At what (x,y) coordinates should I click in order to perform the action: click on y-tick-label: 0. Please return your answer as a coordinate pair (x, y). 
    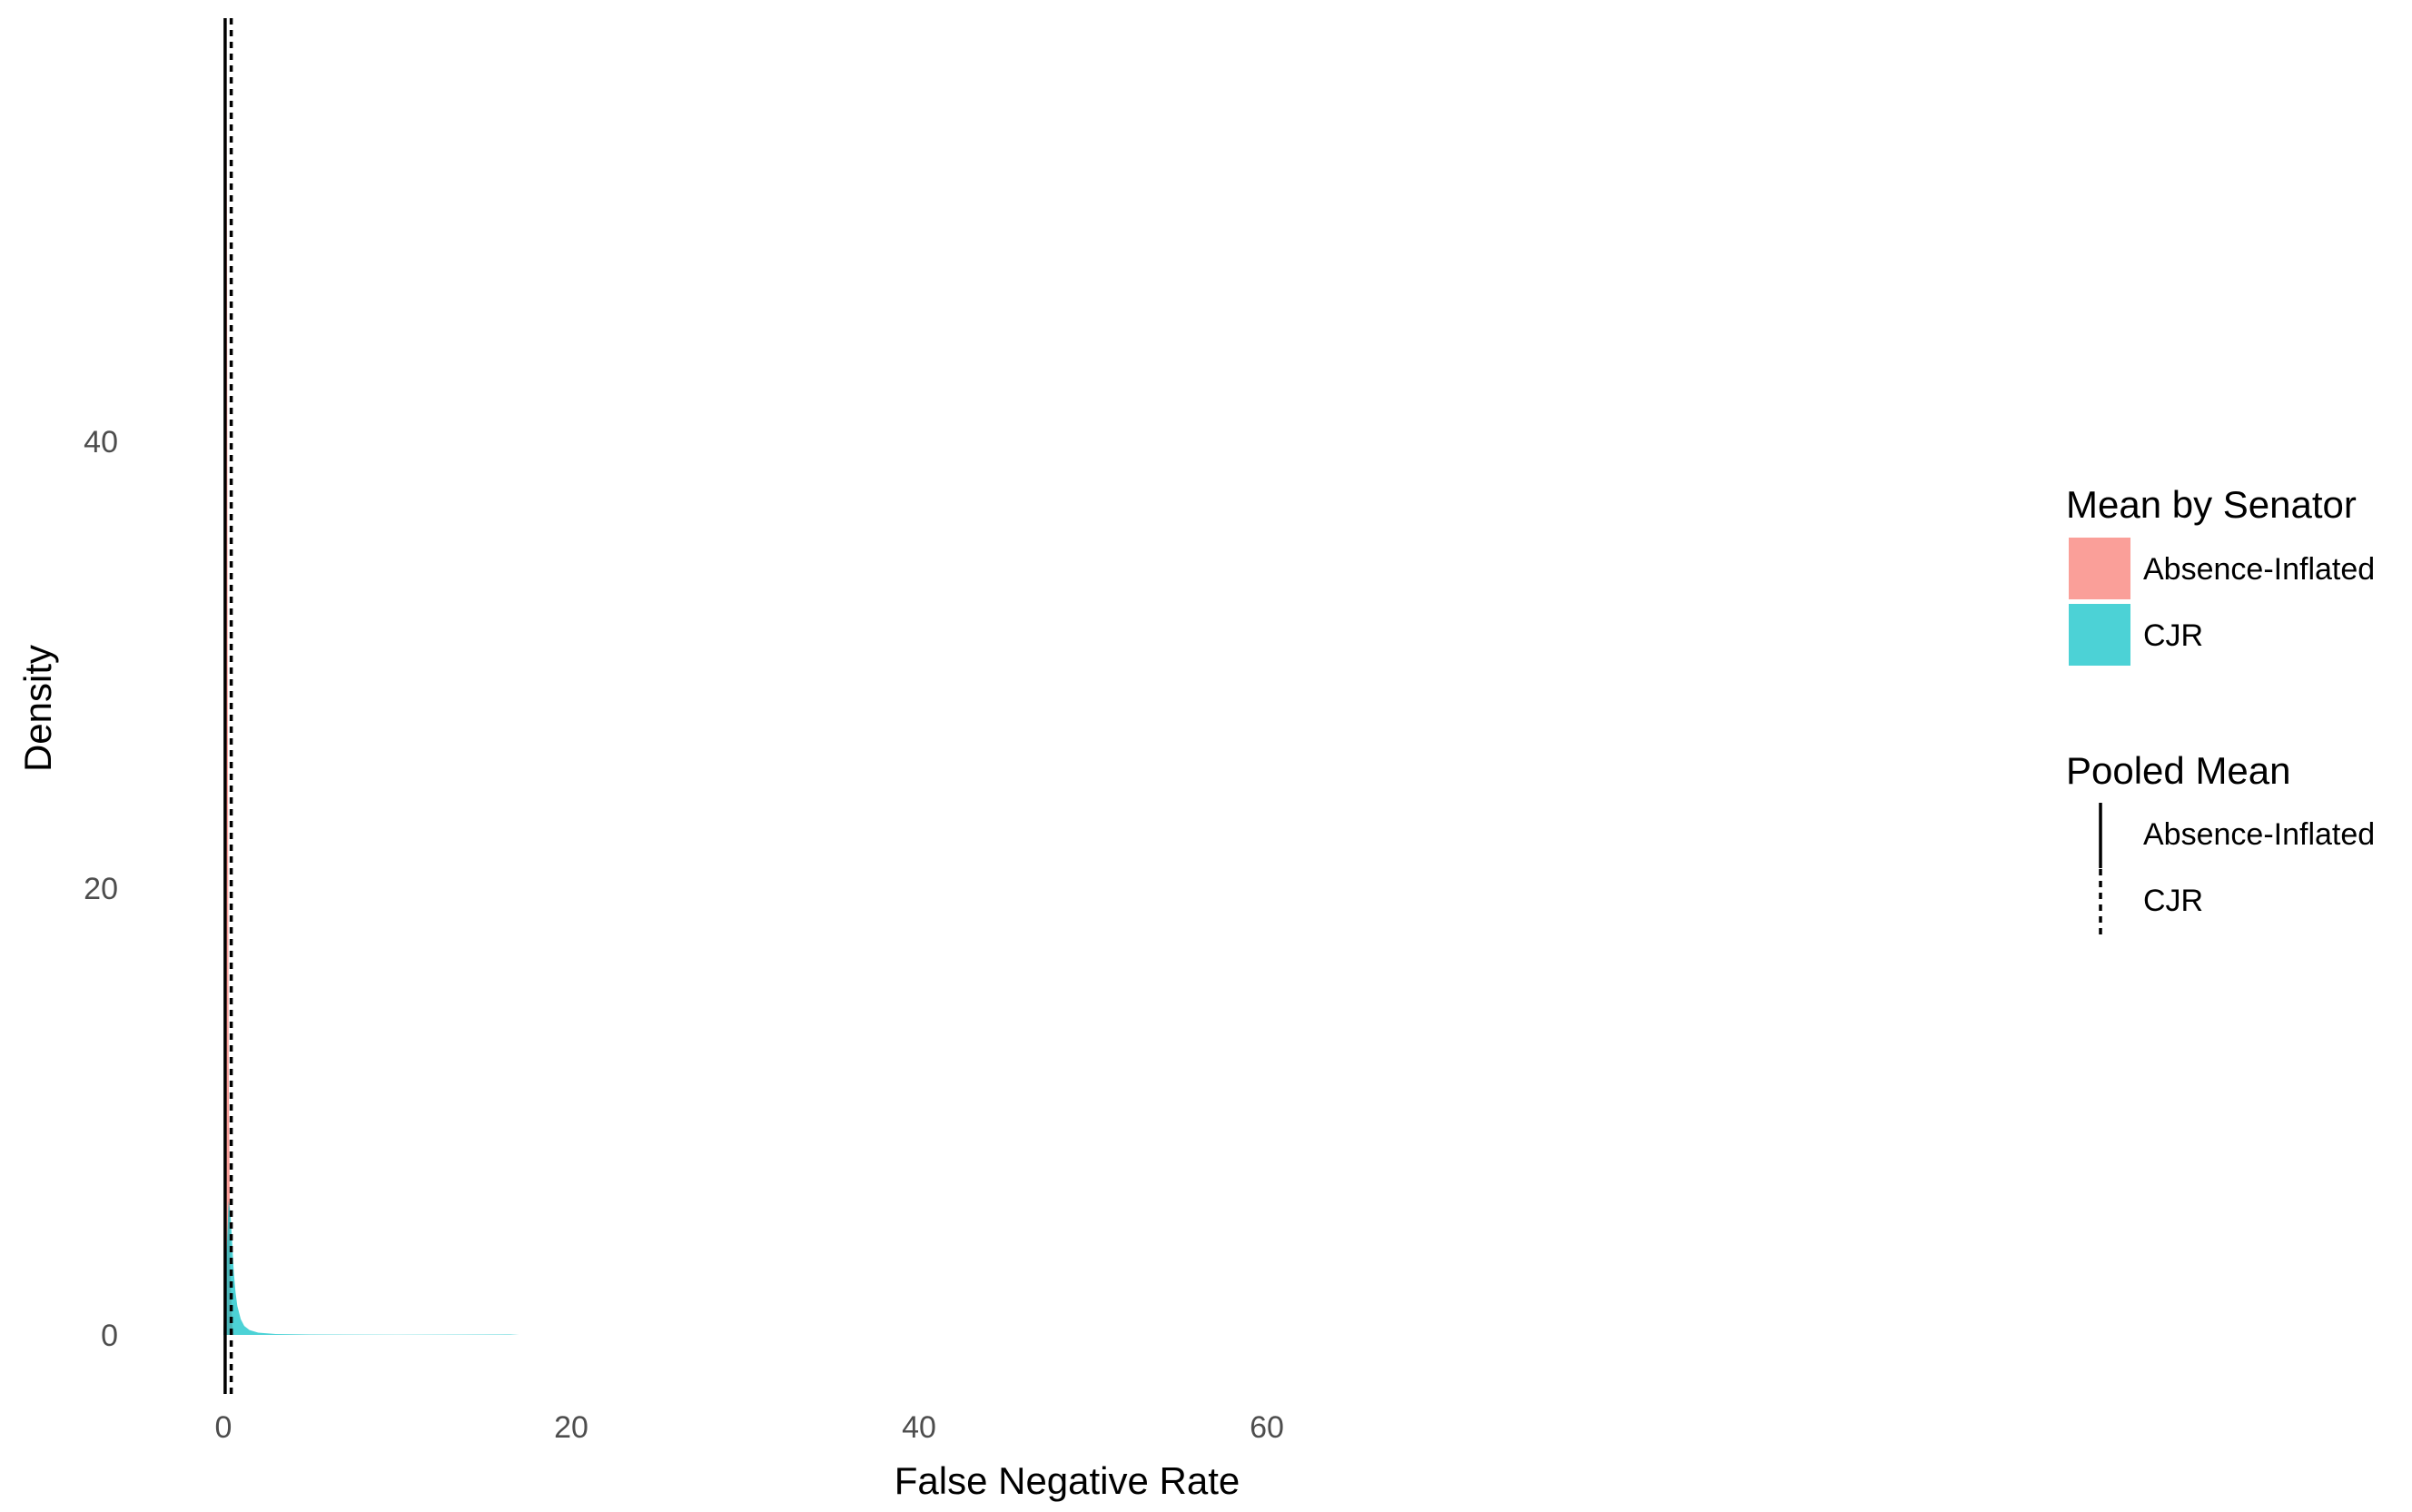
    Looking at the image, I should click on (109, 1336).